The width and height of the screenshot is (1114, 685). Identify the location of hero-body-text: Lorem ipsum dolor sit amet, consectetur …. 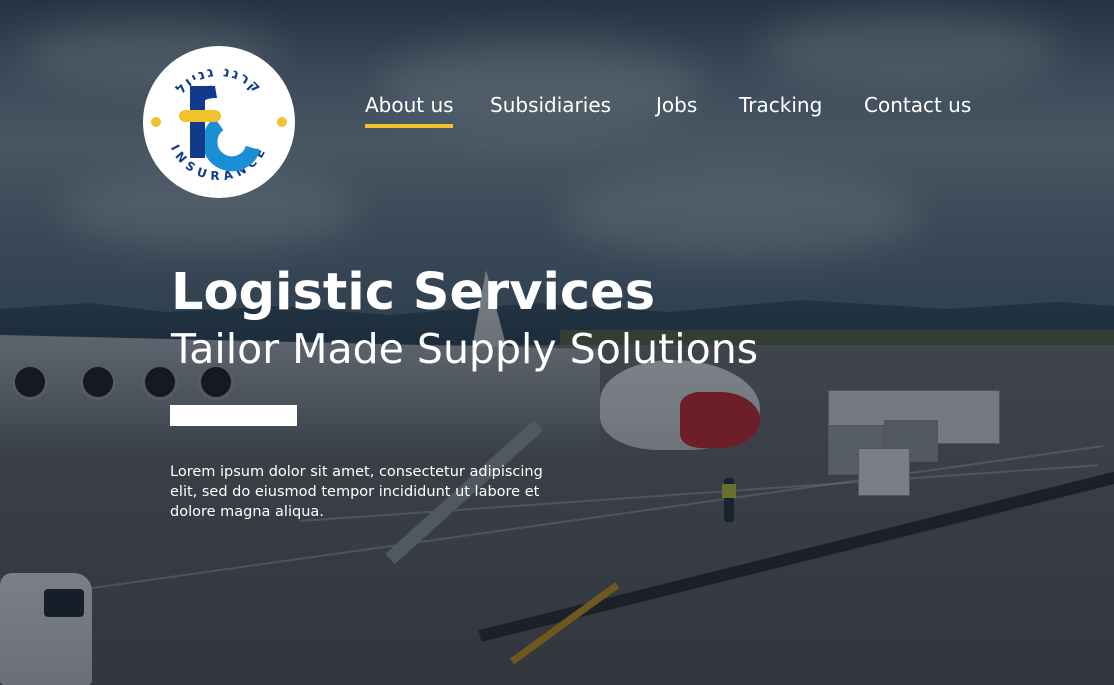
(356, 492).